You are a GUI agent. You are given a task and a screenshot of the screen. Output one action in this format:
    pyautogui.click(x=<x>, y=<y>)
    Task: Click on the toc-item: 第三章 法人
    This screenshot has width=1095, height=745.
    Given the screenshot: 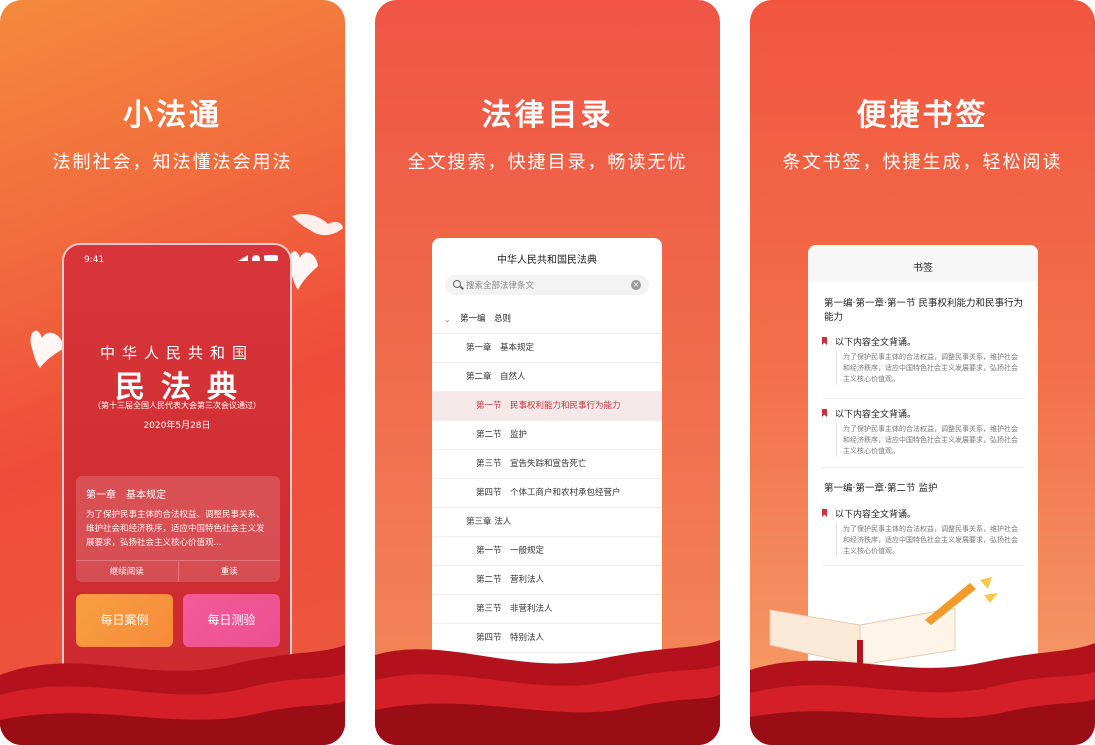 What is the action you would take?
    pyautogui.click(x=547, y=522)
    